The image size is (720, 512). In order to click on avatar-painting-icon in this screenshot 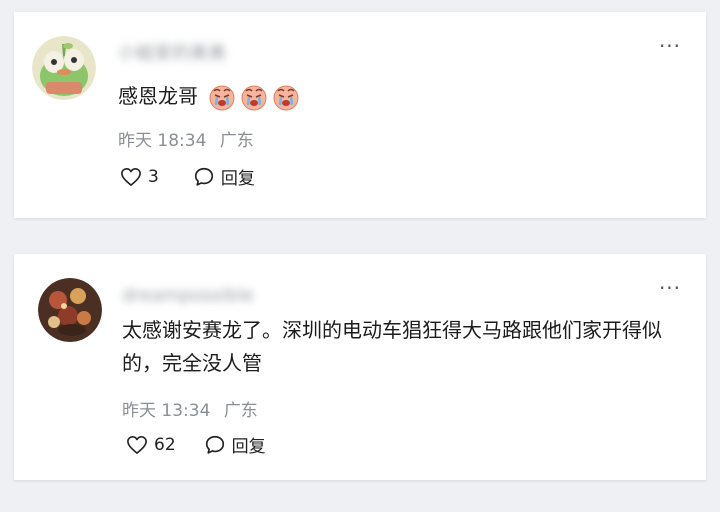, I will do `click(70, 310)`.